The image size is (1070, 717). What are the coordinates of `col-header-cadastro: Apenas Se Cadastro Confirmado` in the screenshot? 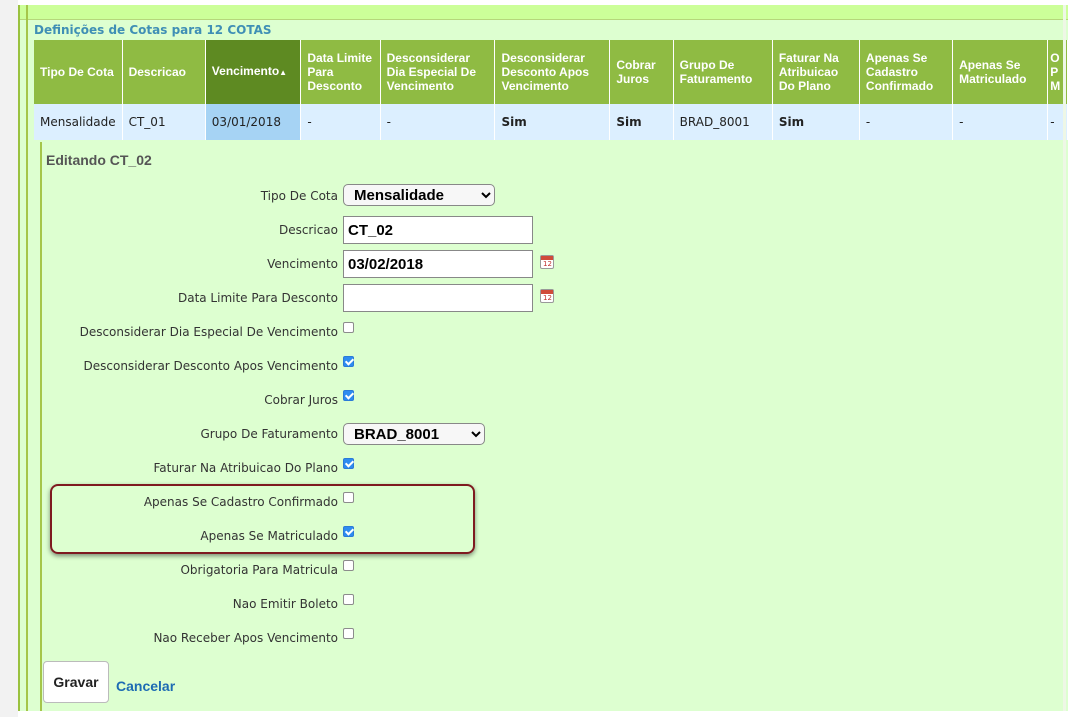 It's located at (906, 72).